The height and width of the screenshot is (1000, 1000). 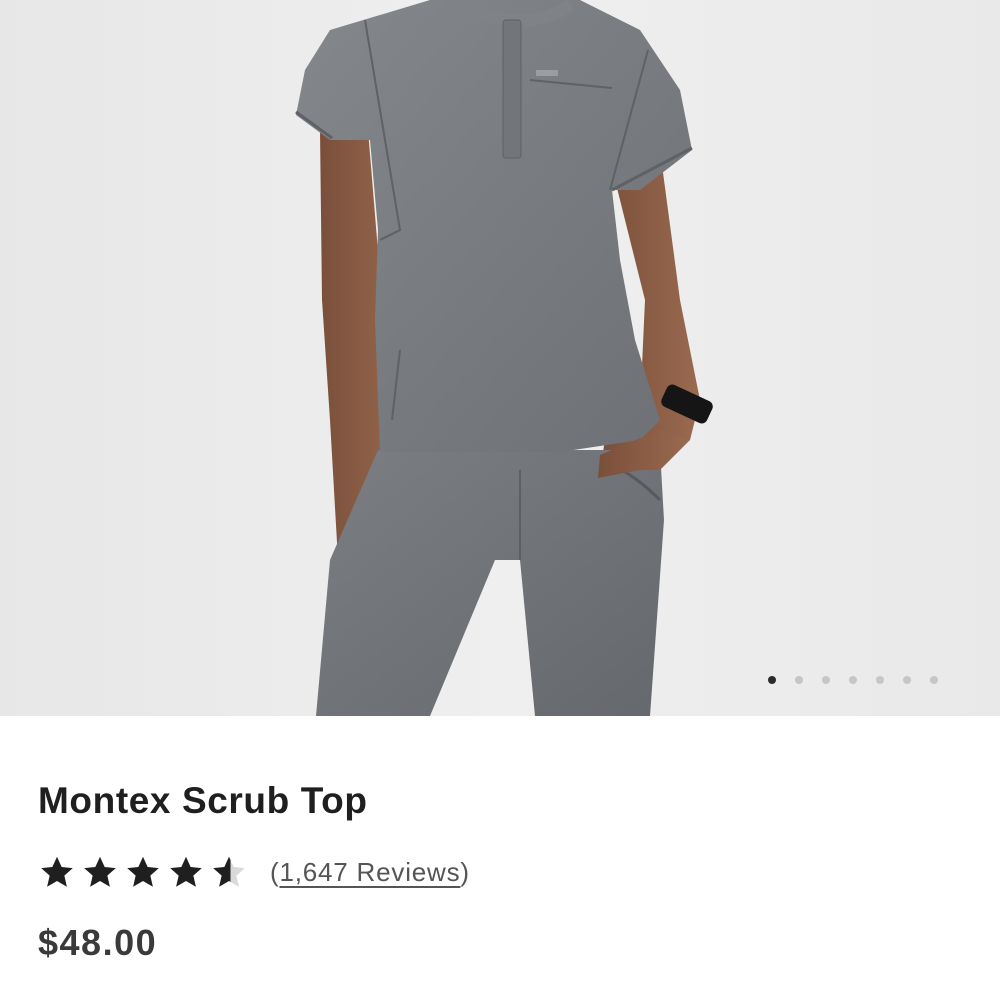 What do you see at coordinates (203, 800) in the screenshot?
I see `product-title: Montex Scrub Top` at bounding box center [203, 800].